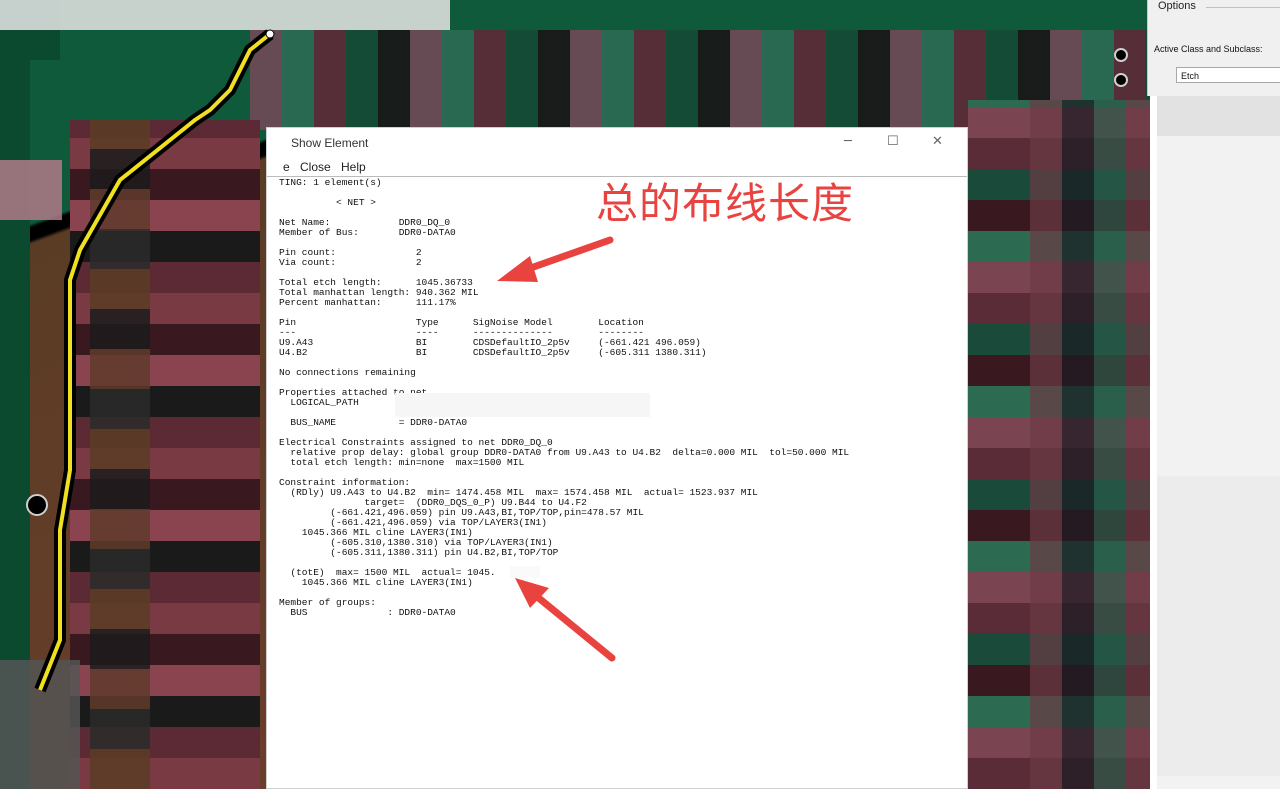 The image size is (1280, 789). Describe the element at coordinates (327, 202) in the screenshot. I see `report-line: < NET >` at that location.